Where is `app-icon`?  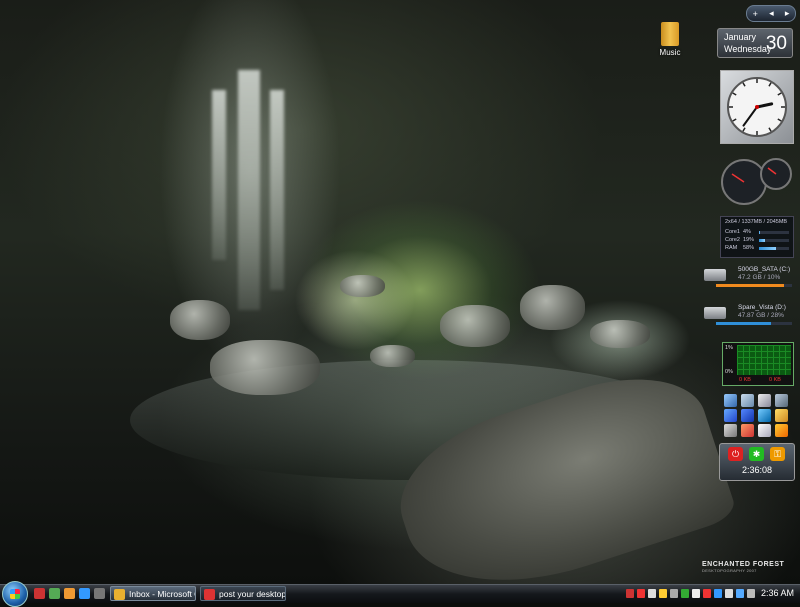
app-icon is located at coordinates (781, 430).